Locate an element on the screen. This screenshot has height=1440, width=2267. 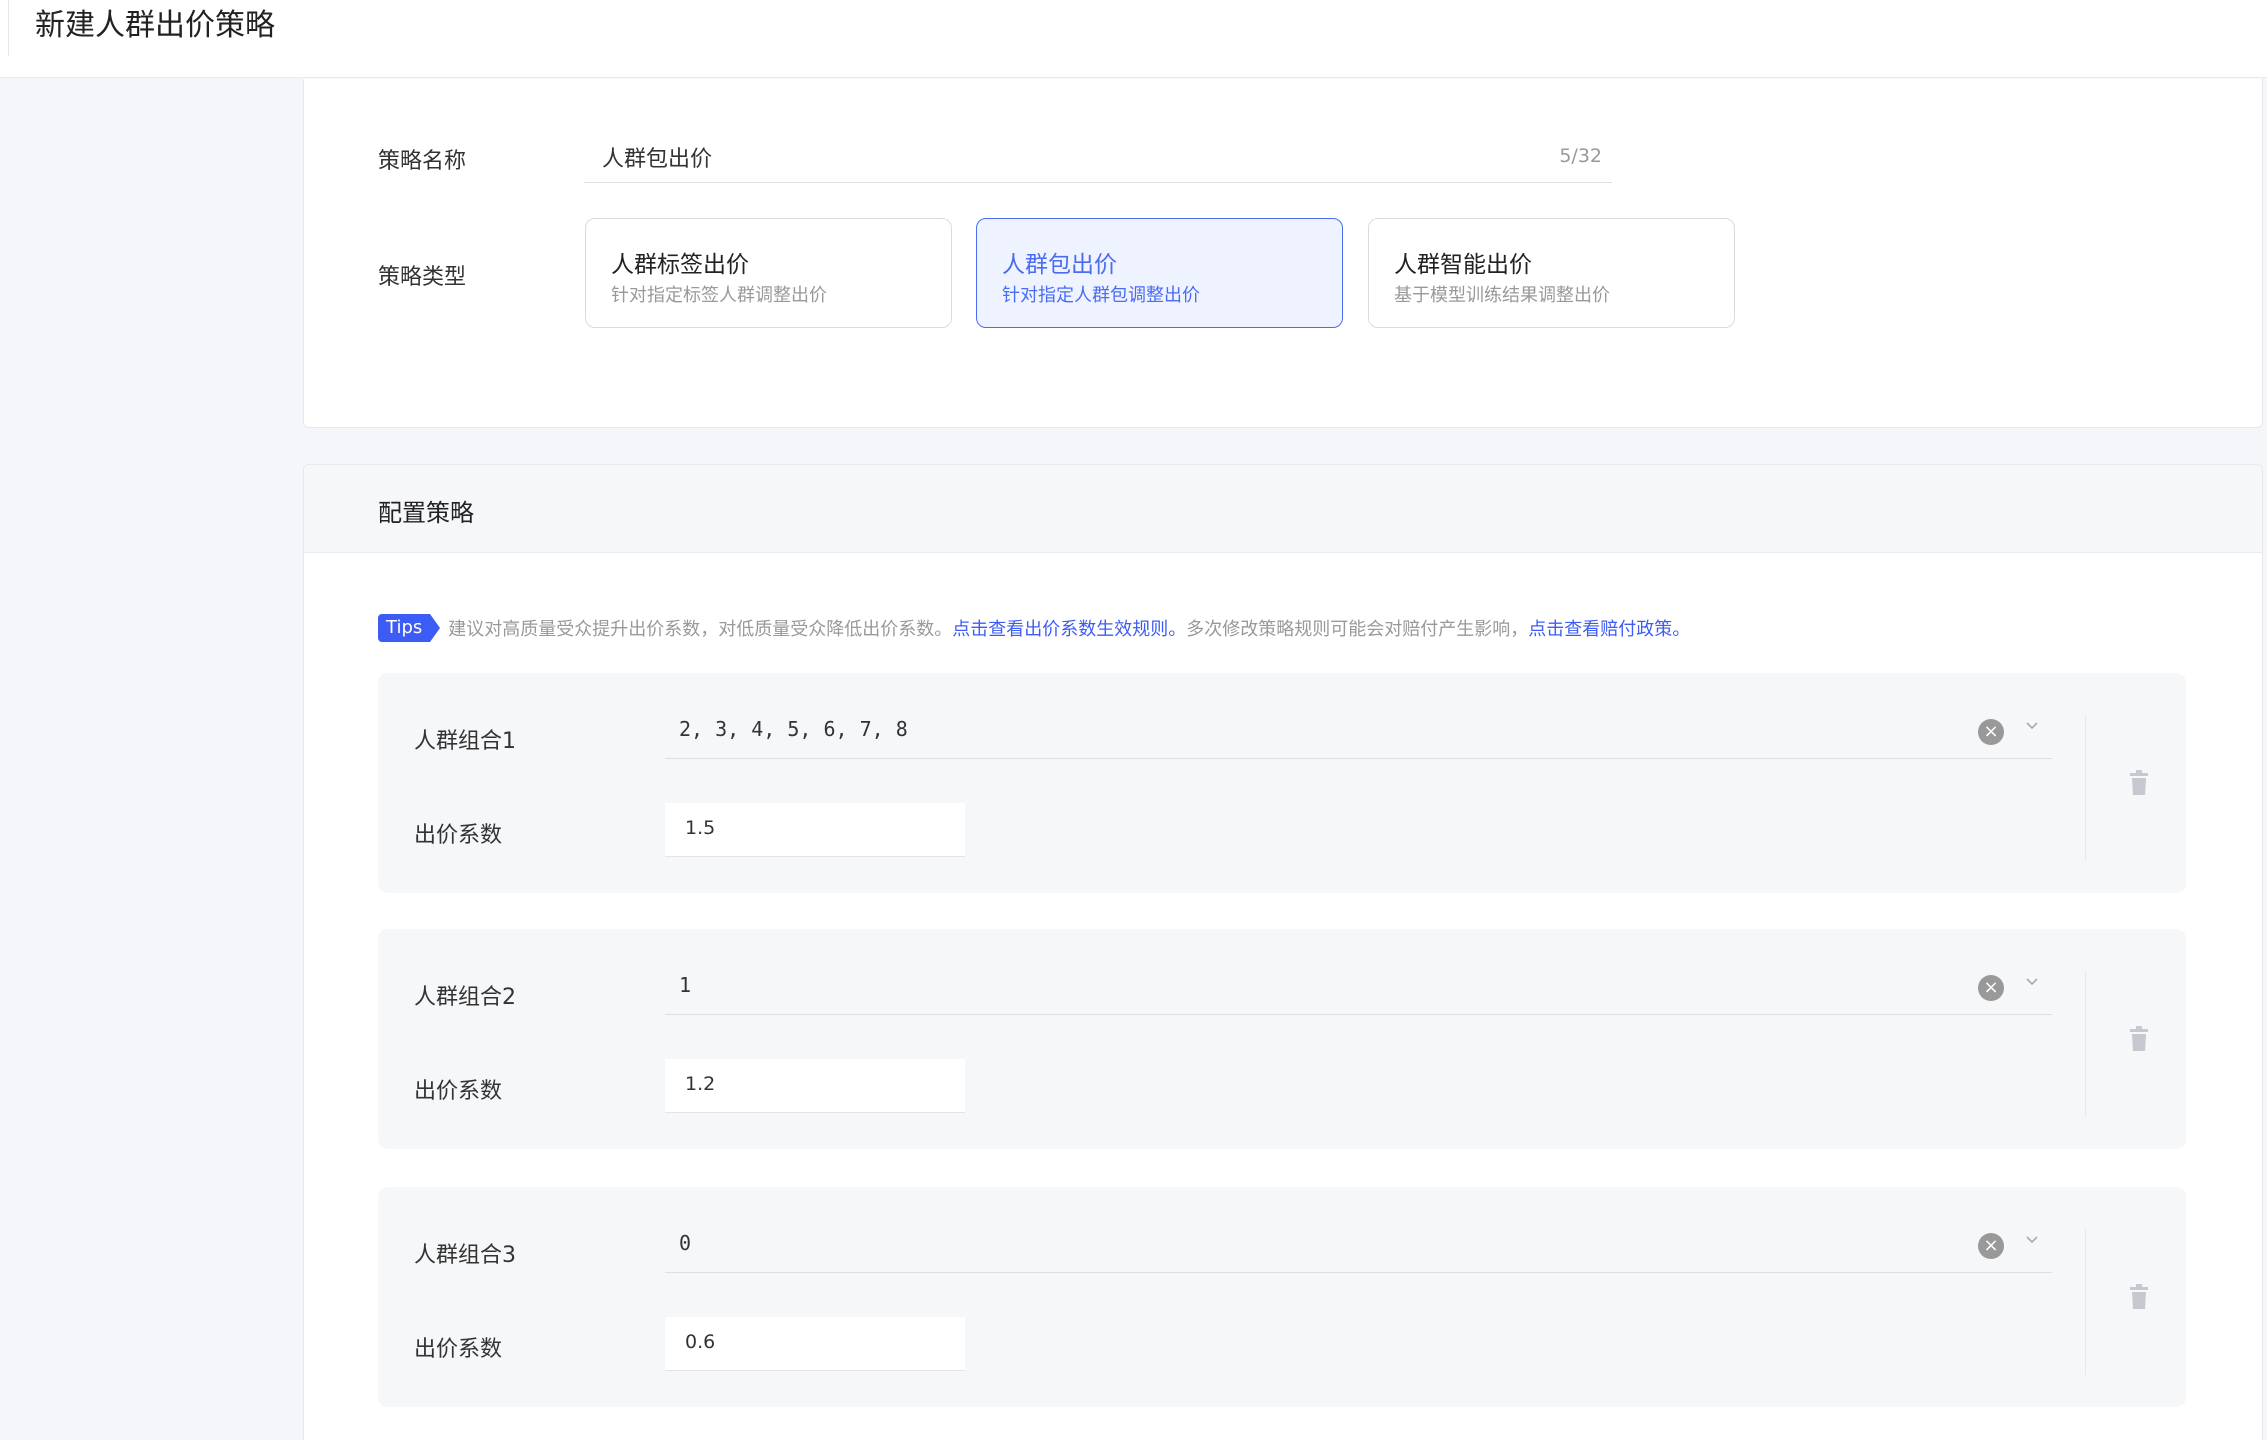
crowd-group-1: 人群组合1 2, 3, 4, 5, 6, 7, 8 × 出价系数 1.5 is located at coordinates (1282, 783).